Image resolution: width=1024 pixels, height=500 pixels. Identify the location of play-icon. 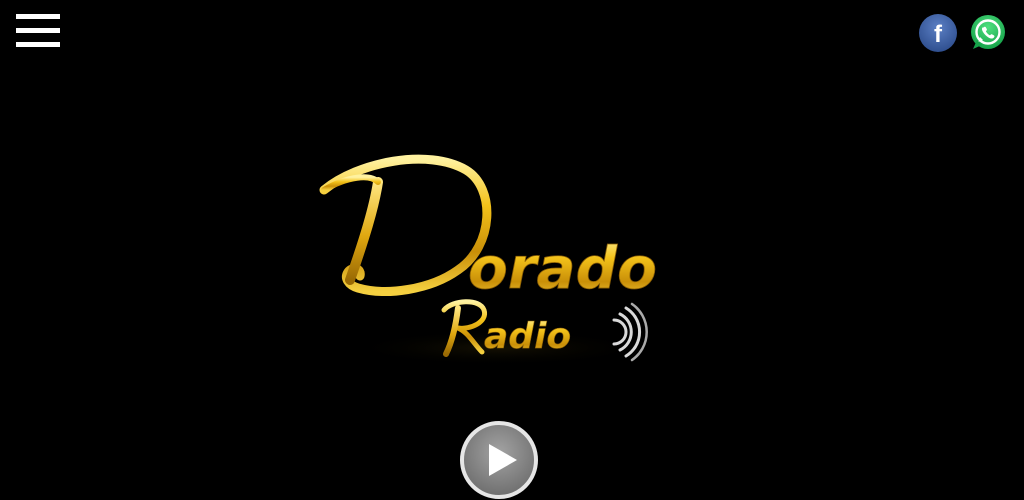
(499, 460).